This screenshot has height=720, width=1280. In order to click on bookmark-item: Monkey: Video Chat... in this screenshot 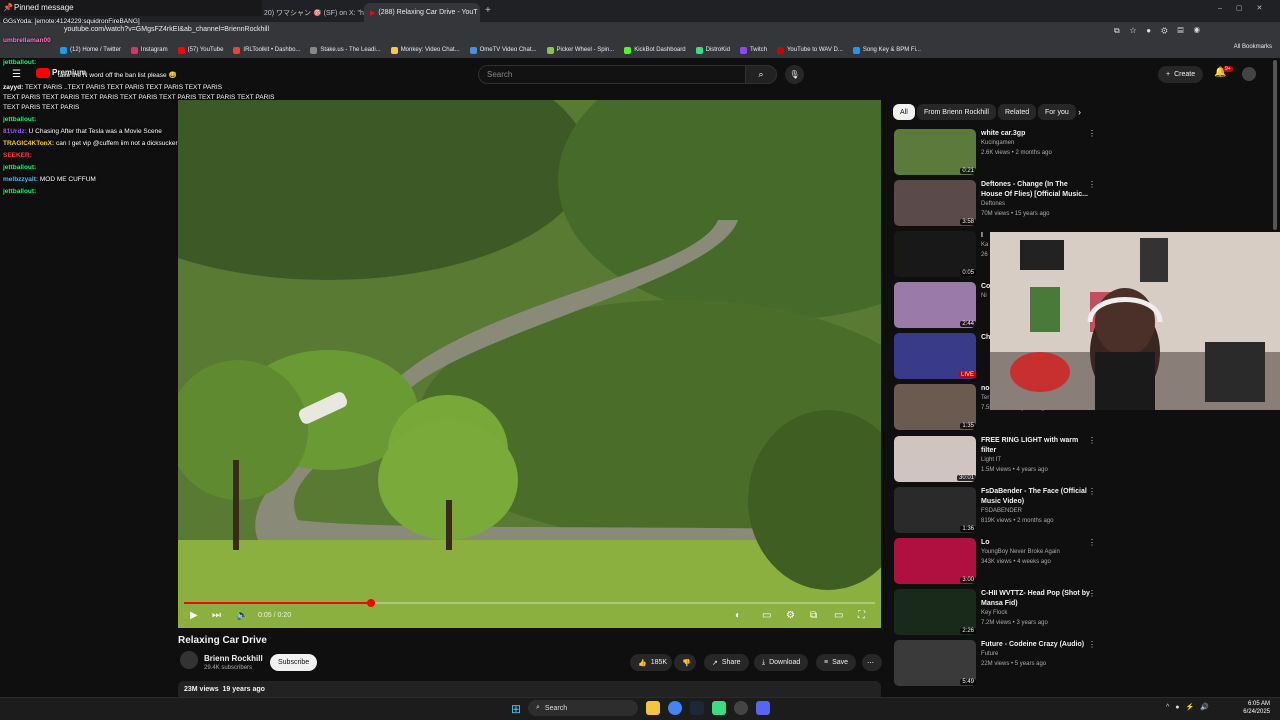, I will do `click(425, 50)`.